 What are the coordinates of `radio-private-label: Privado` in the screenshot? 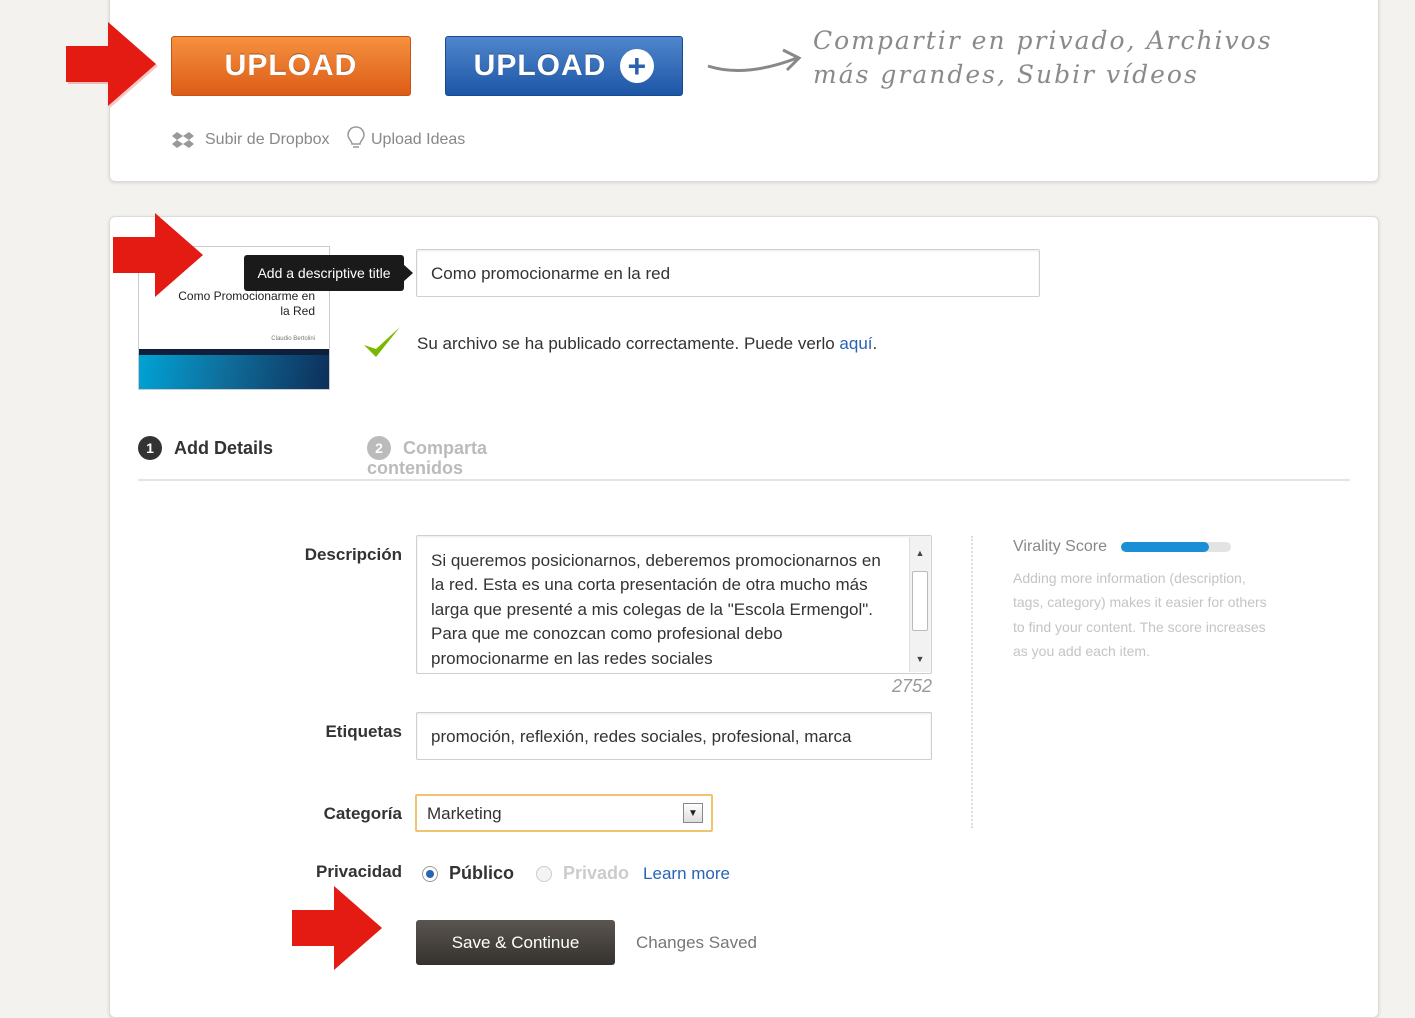 It's located at (596, 873).